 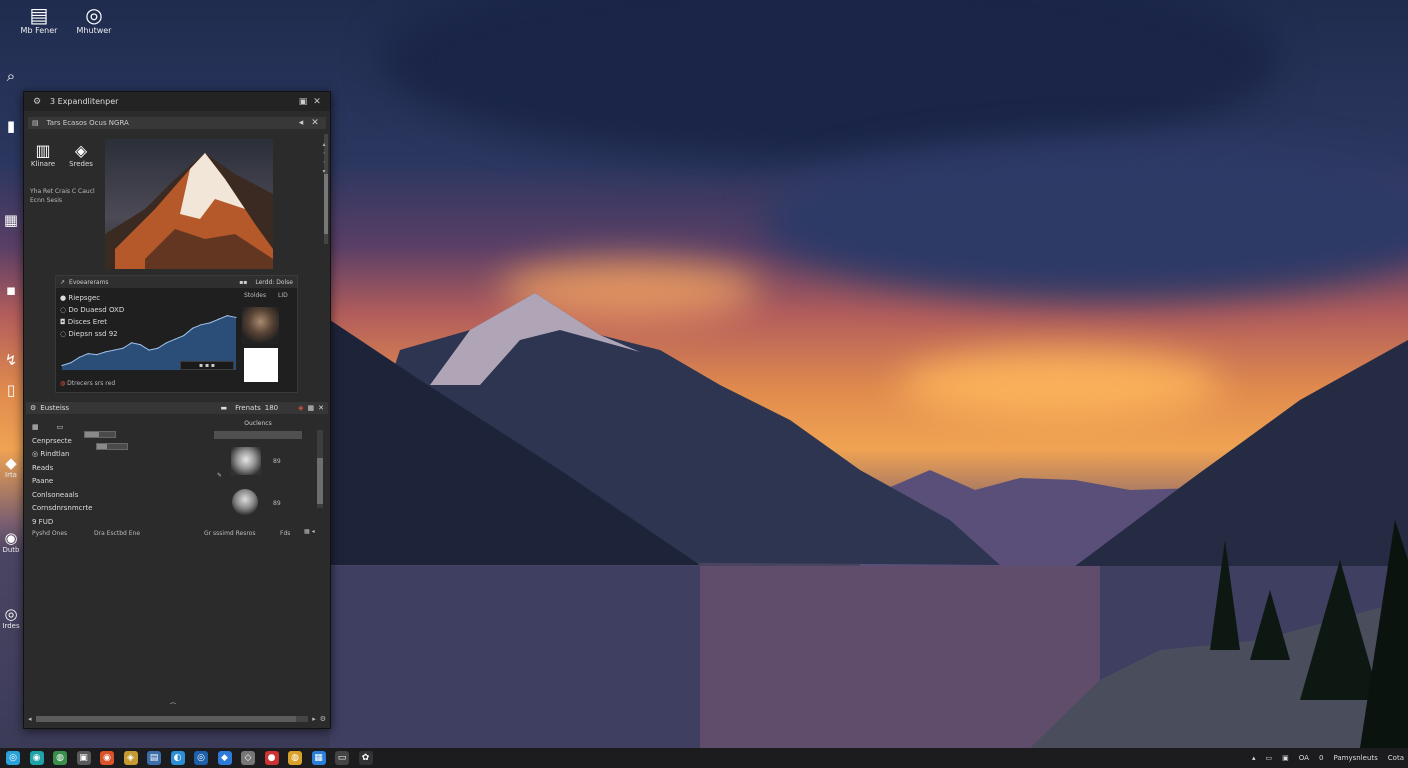 I want to click on list-item: Reads, so click(x=62, y=469).